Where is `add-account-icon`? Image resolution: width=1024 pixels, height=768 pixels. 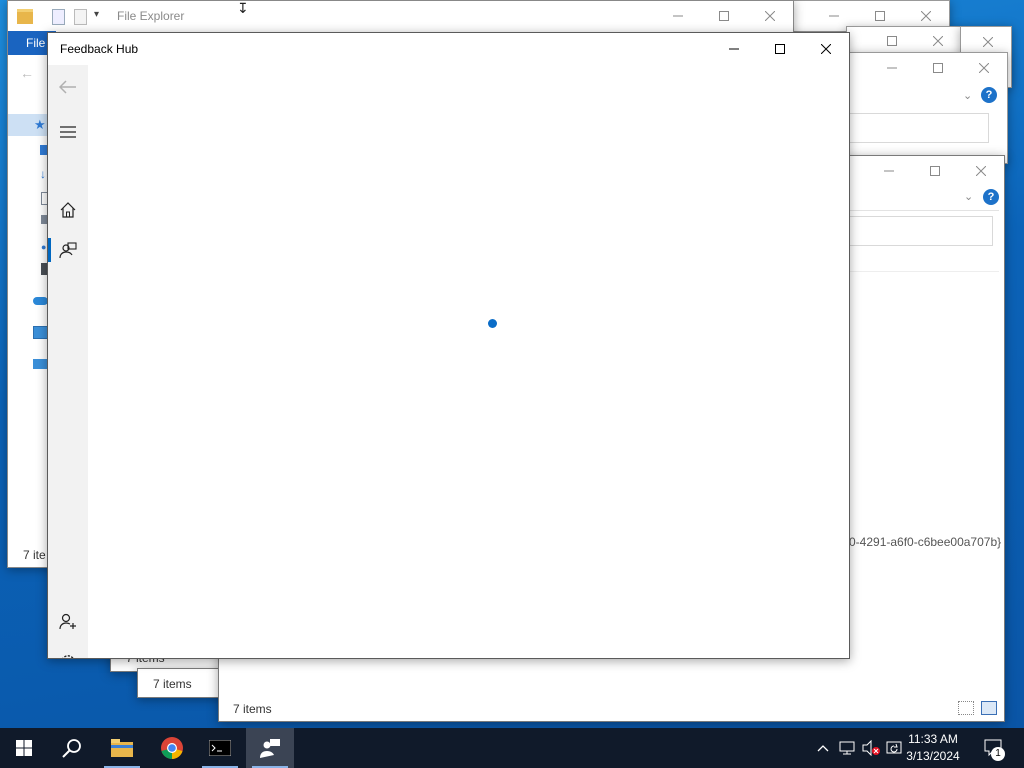
add-account-icon is located at coordinates (68, 621).